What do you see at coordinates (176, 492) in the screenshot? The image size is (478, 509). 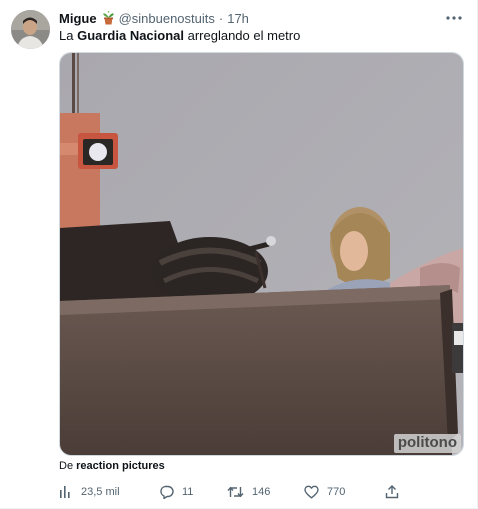 I see `reply-button: 11` at bounding box center [176, 492].